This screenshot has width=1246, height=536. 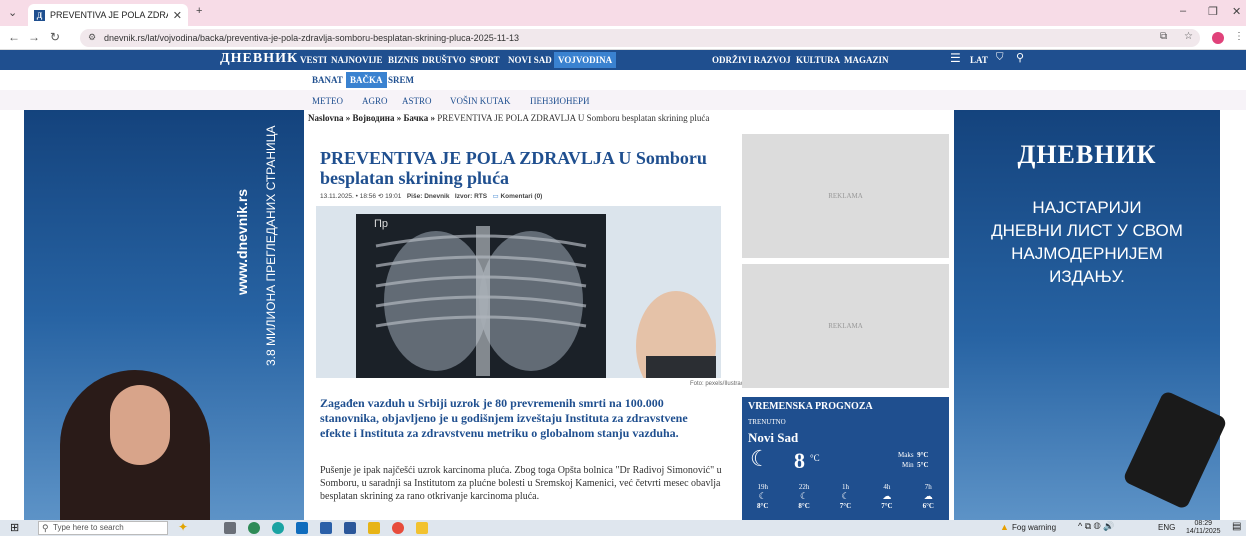 What do you see at coordinates (815, 458) in the screenshot?
I see `weather-unit: °C` at bounding box center [815, 458].